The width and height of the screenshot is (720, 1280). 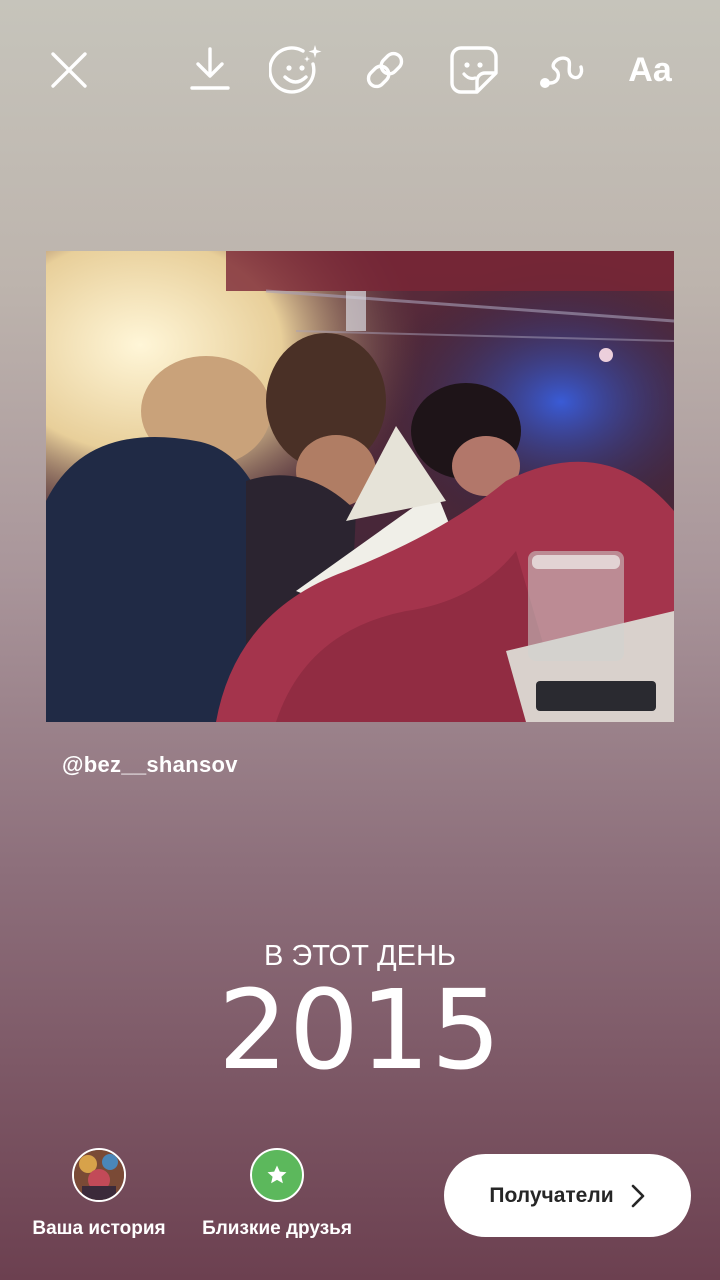 I want to click on close-button, so click(x=69, y=70).